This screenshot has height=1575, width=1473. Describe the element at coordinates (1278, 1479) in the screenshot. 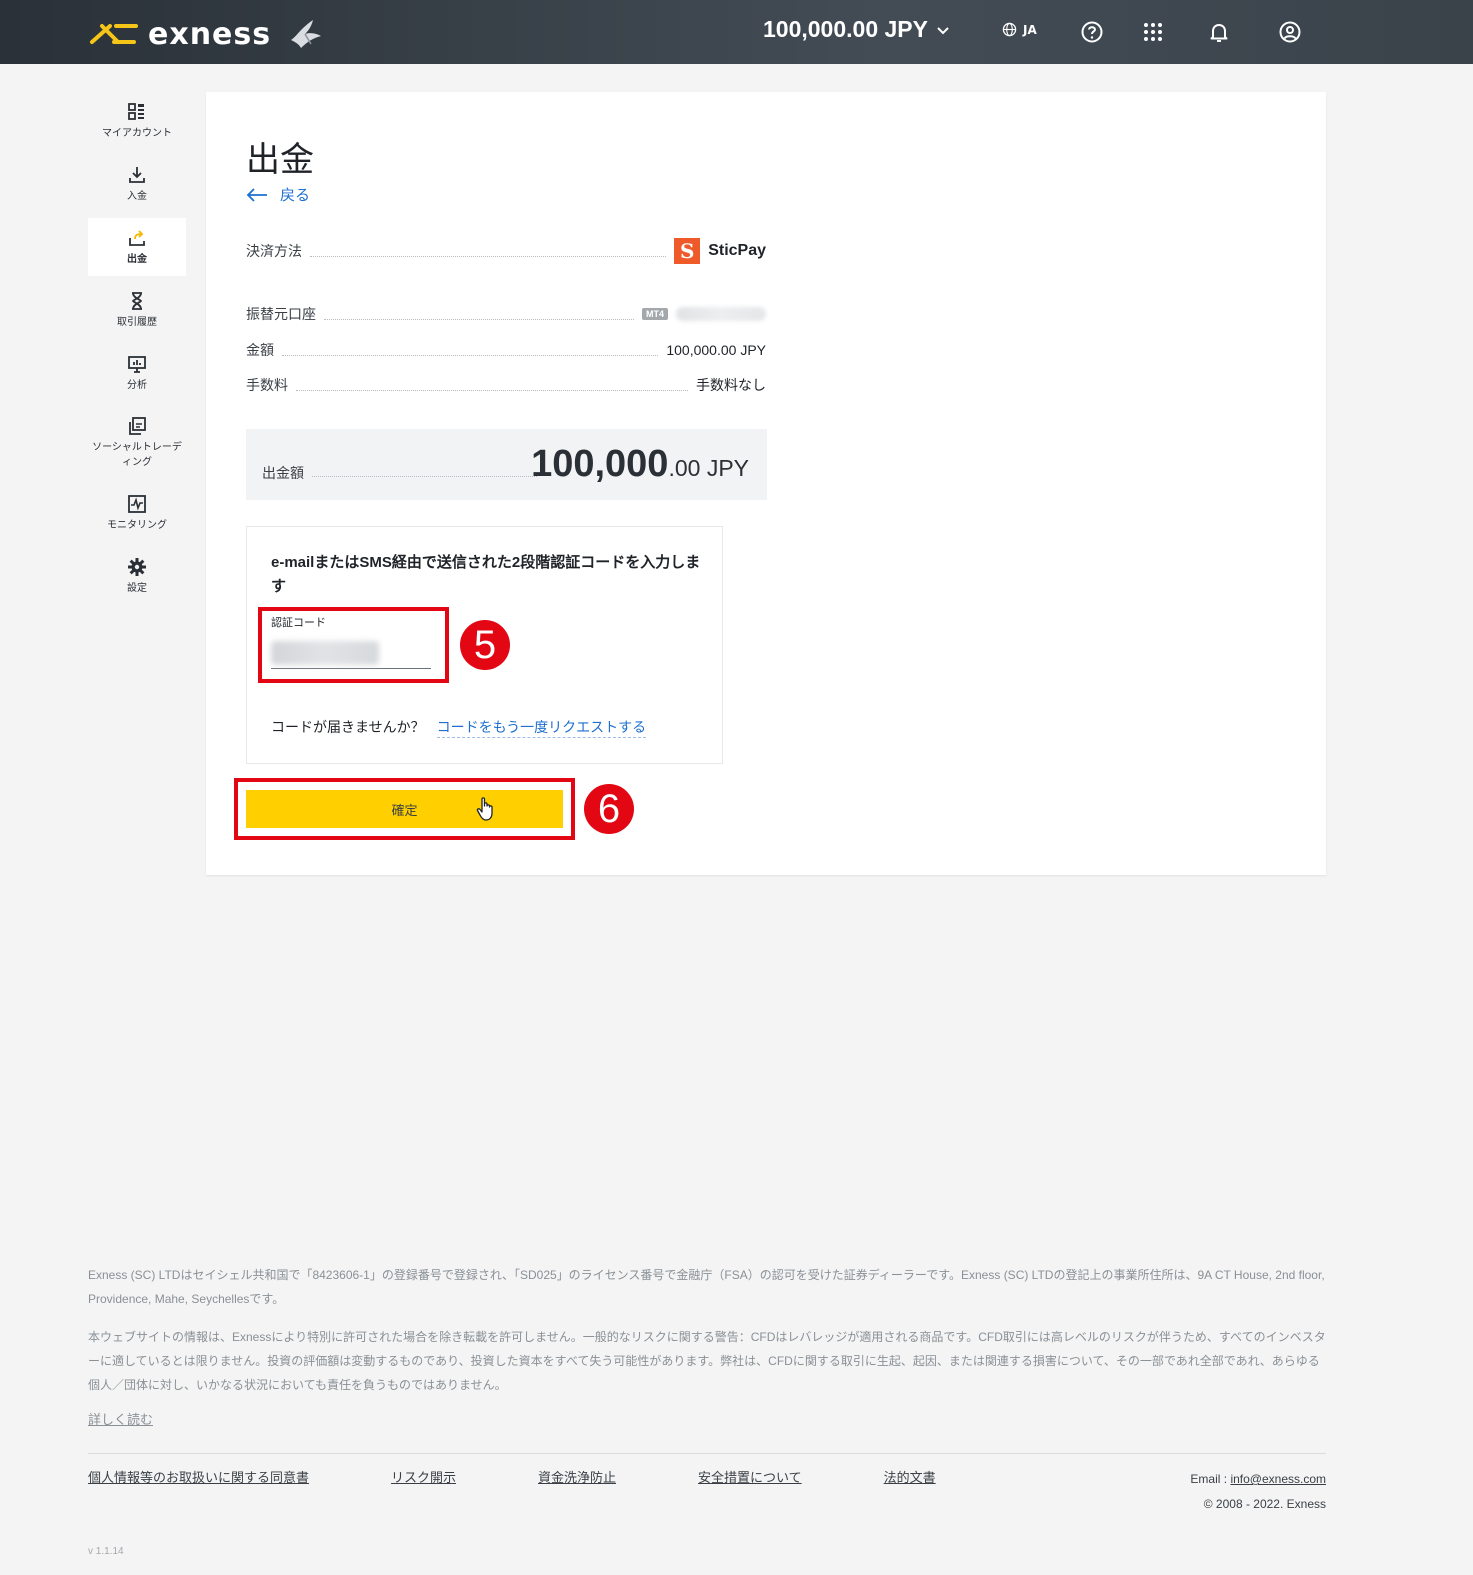

I see `email-link: info@exness.com` at that location.